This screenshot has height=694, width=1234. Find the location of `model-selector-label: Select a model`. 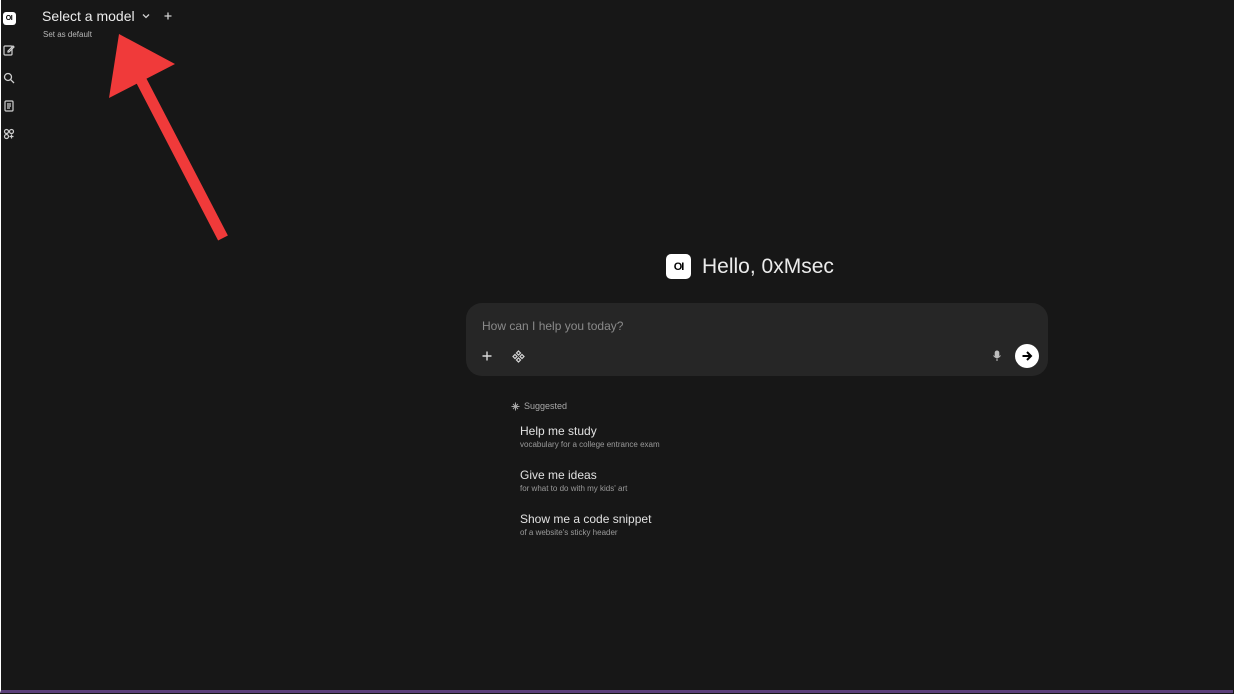

model-selector-label: Select a model is located at coordinates (88, 16).